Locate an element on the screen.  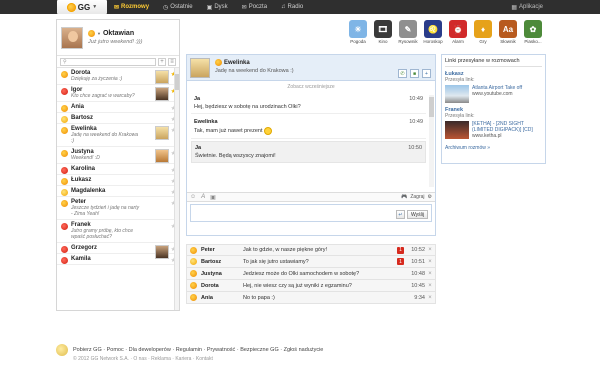
contact-item: Magdalenka★ is located at coordinates (118, 191).